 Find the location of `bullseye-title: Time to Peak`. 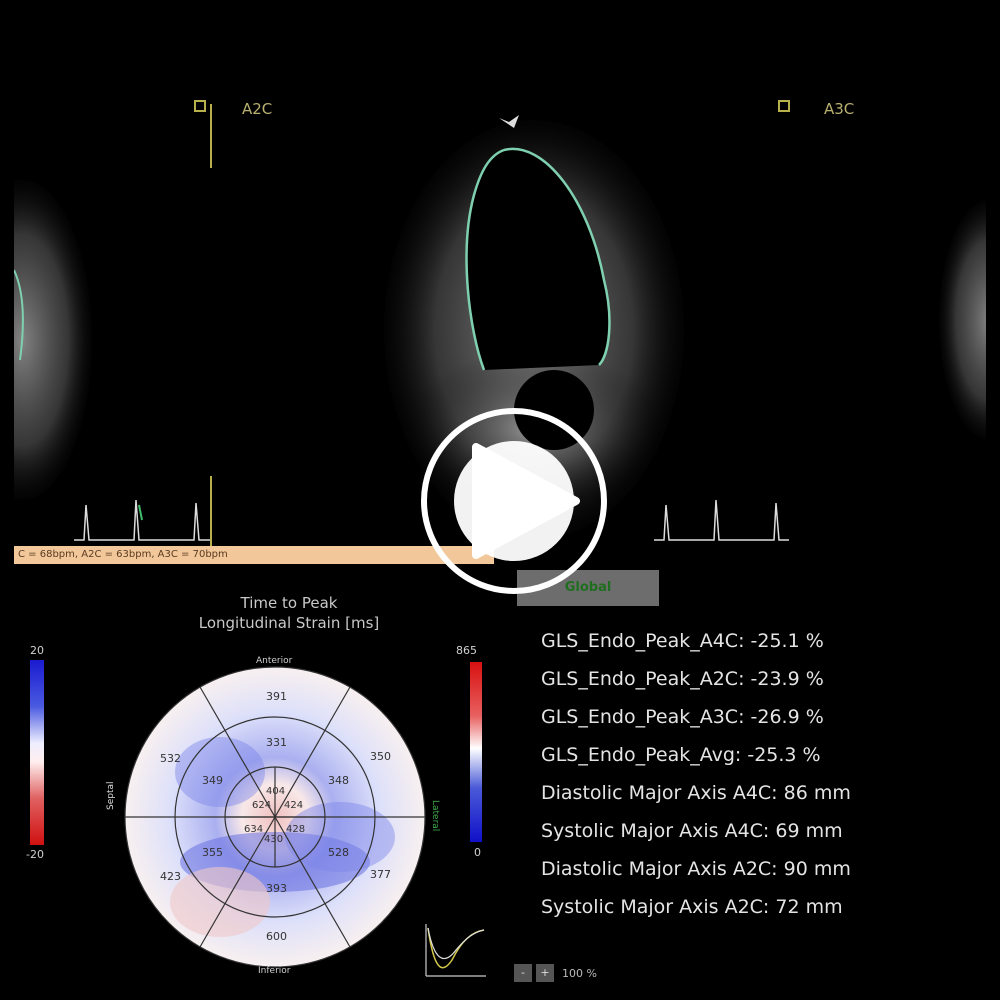

bullseye-title: Time to Peak is located at coordinates (289, 603).